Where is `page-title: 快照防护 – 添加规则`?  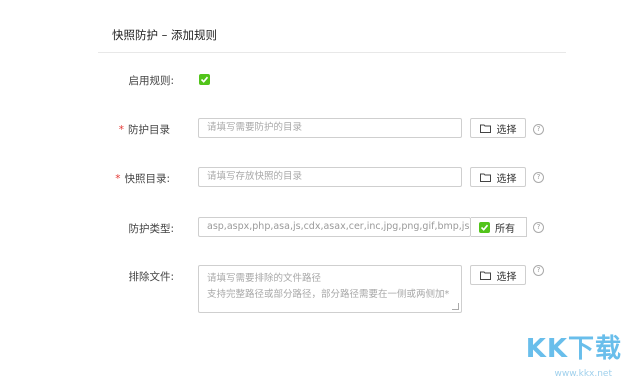 page-title: 快照防护 – 添加规则 is located at coordinates (165, 35).